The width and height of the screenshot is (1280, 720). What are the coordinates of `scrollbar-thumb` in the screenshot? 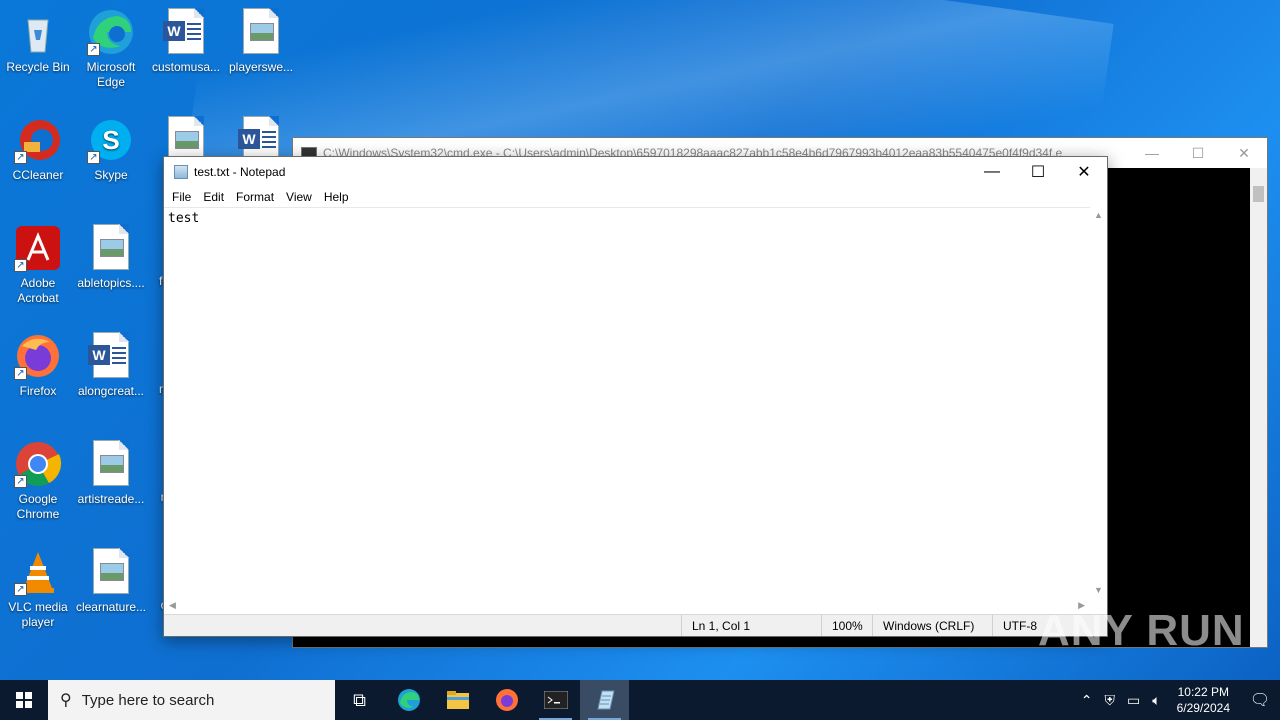 It's located at (1258, 194).